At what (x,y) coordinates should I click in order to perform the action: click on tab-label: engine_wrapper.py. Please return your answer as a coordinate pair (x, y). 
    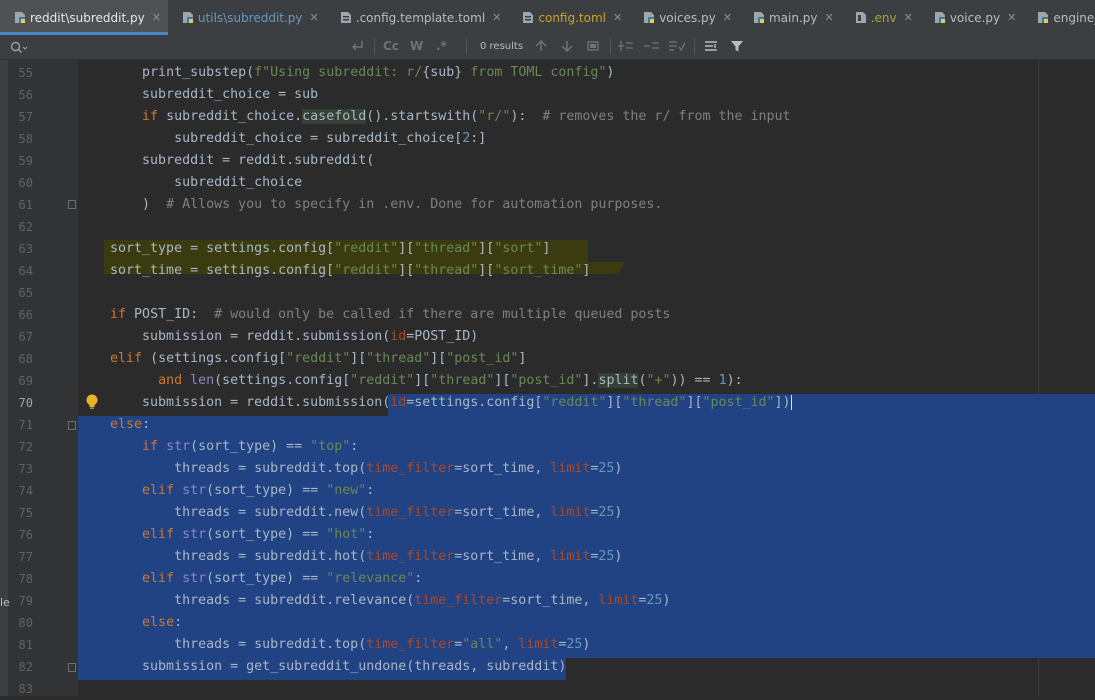
    Looking at the image, I should click on (1074, 17).